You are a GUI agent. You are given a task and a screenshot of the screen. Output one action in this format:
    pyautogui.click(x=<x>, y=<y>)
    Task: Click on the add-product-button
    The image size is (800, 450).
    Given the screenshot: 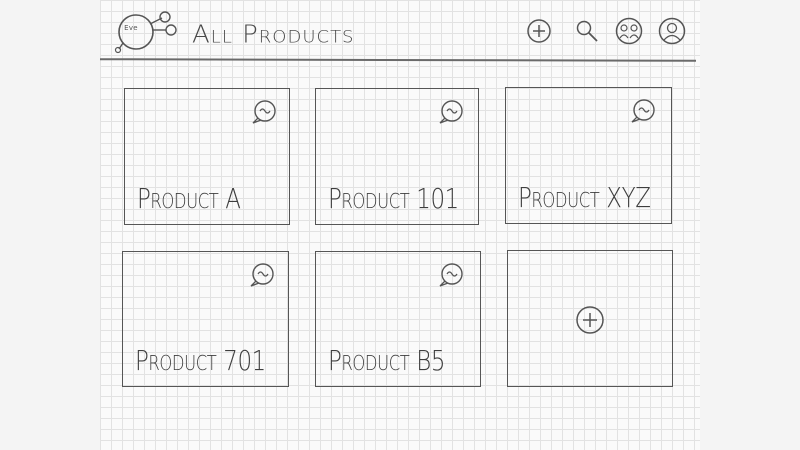 What is the action you would take?
    pyautogui.click(x=539, y=31)
    